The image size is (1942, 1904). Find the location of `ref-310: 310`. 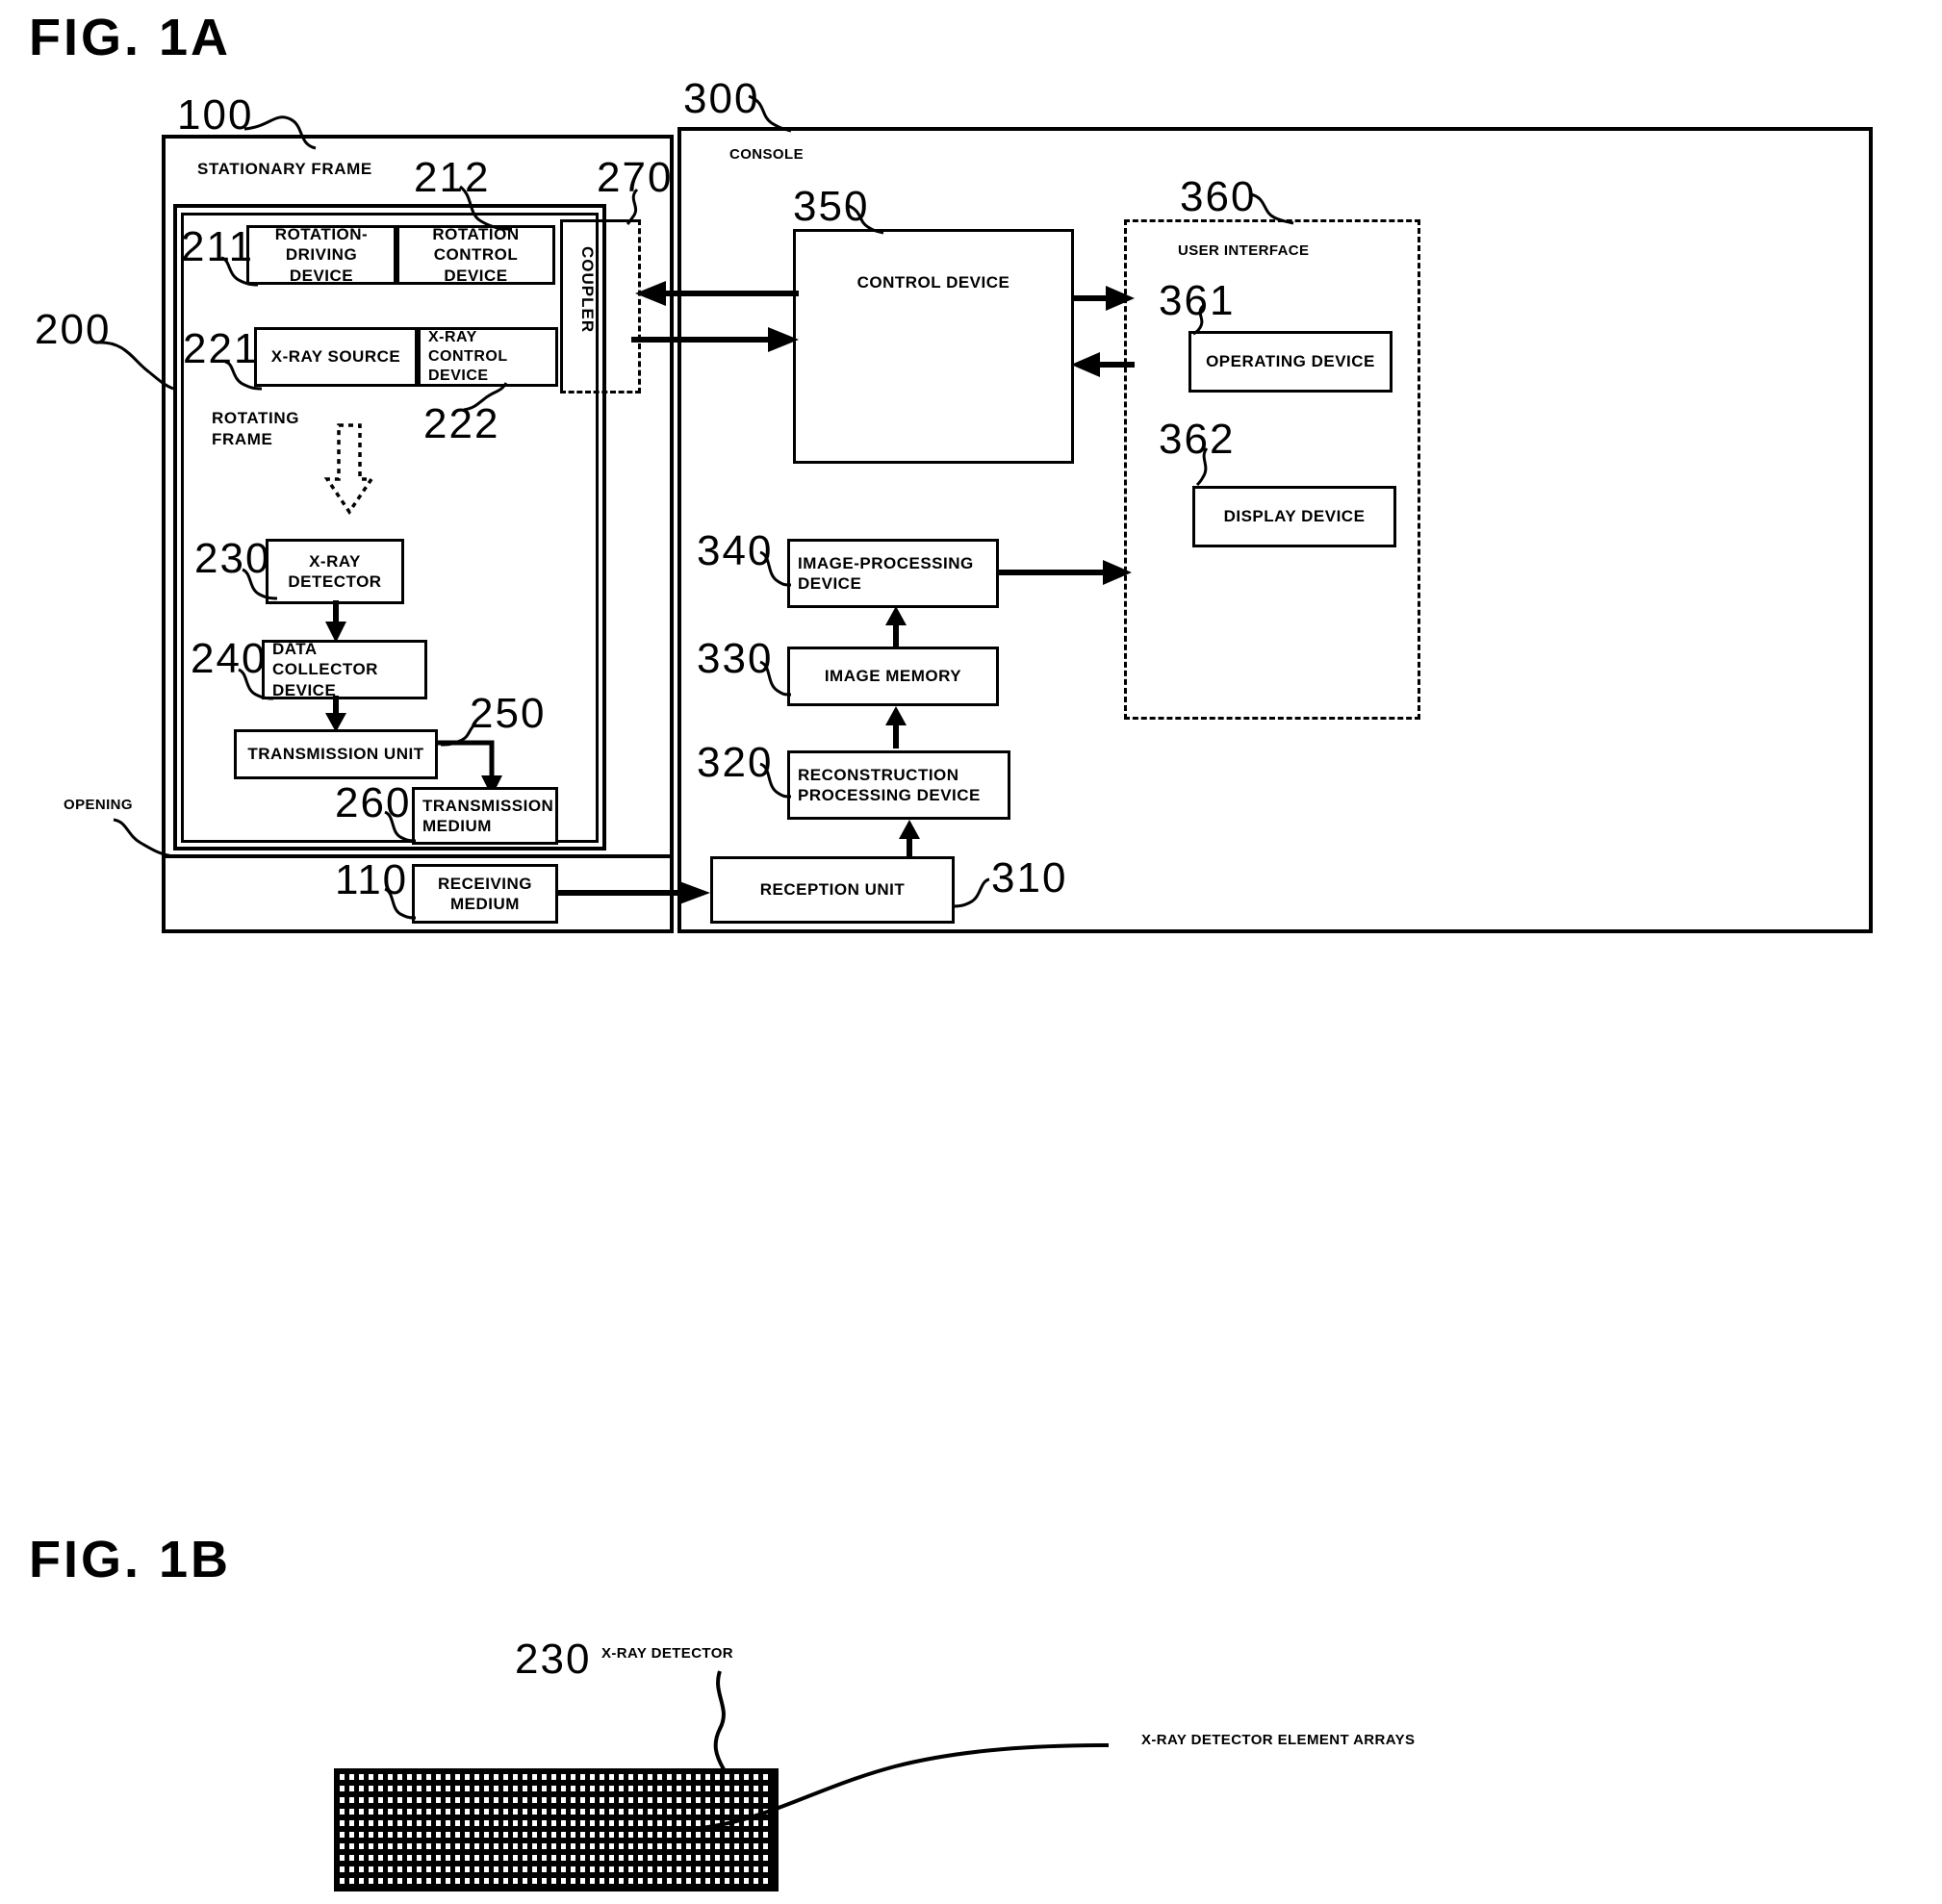

ref-310: 310 is located at coordinates (1029, 877).